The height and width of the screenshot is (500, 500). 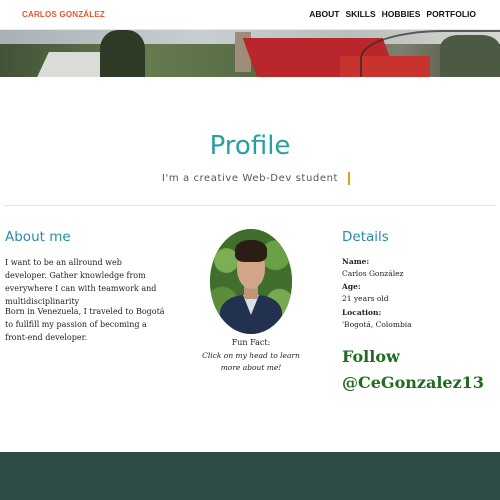 What do you see at coordinates (371, 356) in the screenshot?
I see `follow-line-1: Follow` at bounding box center [371, 356].